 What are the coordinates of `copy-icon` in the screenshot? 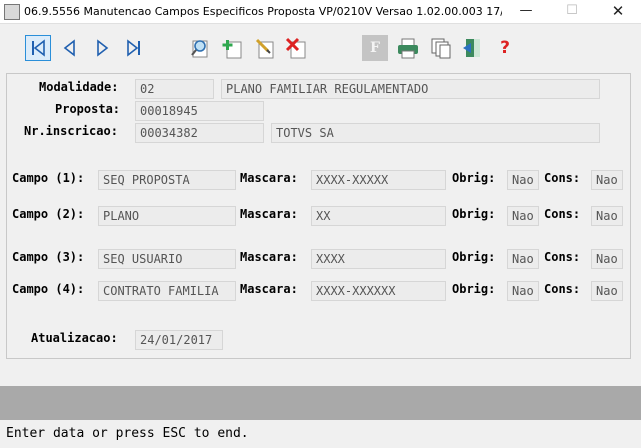 It's located at (441, 48).